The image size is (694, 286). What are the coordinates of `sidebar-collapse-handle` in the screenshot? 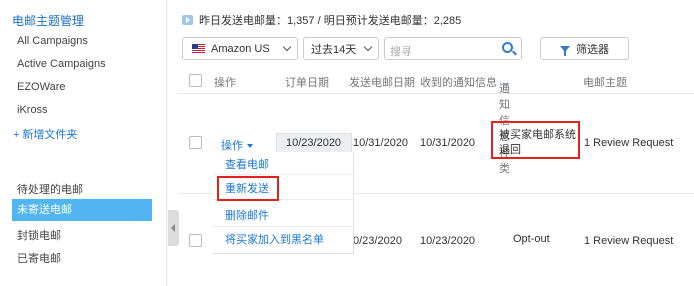 It's located at (173, 228).